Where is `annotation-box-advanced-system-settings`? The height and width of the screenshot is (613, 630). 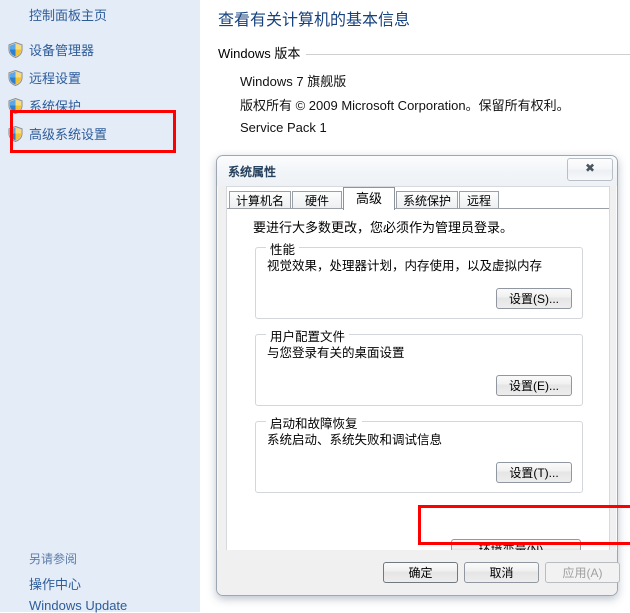
annotation-box-advanced-system-settings is located at coordinates (93, 131).